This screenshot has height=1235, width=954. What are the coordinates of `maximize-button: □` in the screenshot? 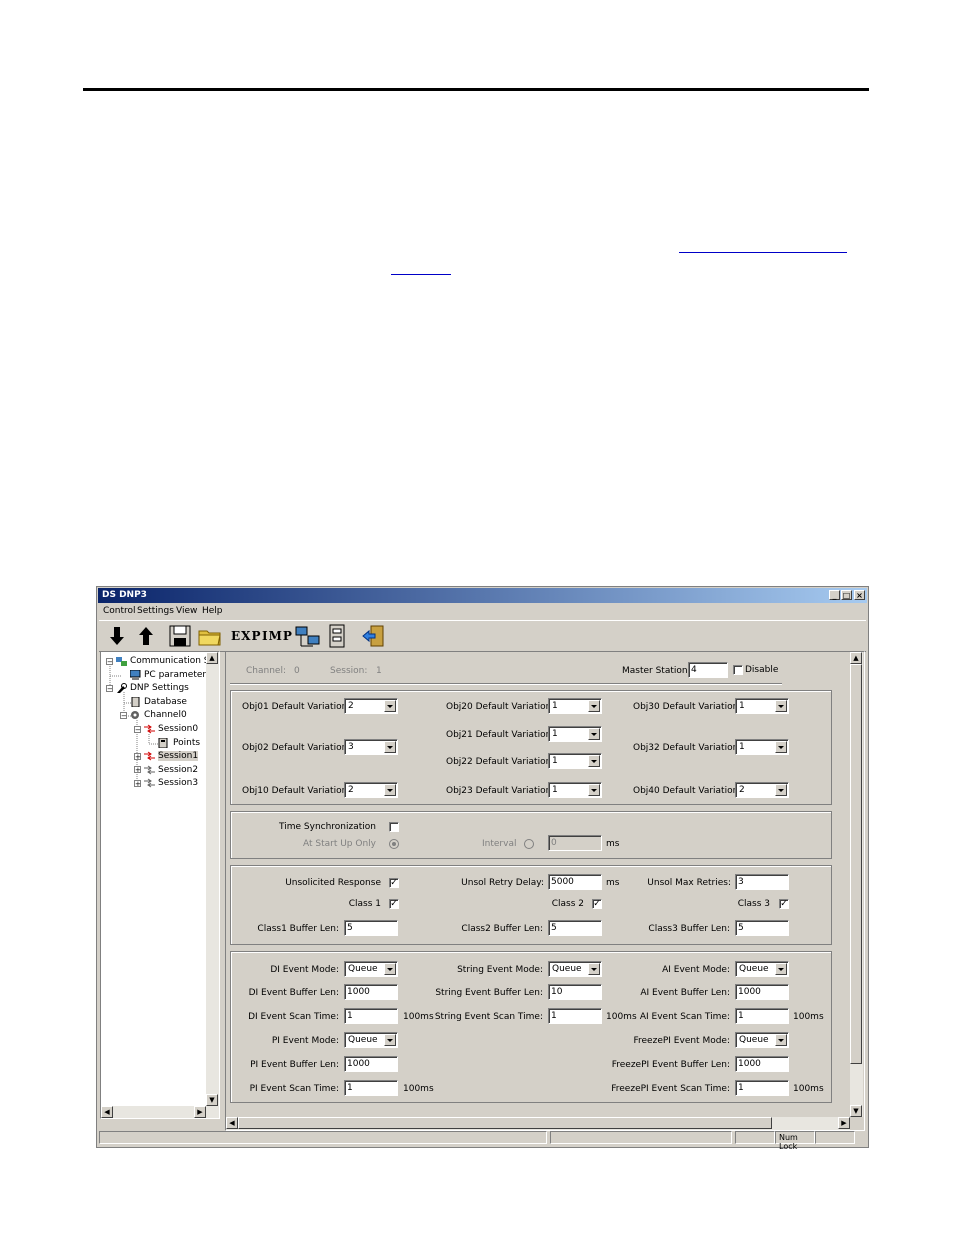 It's located at (846, 595).